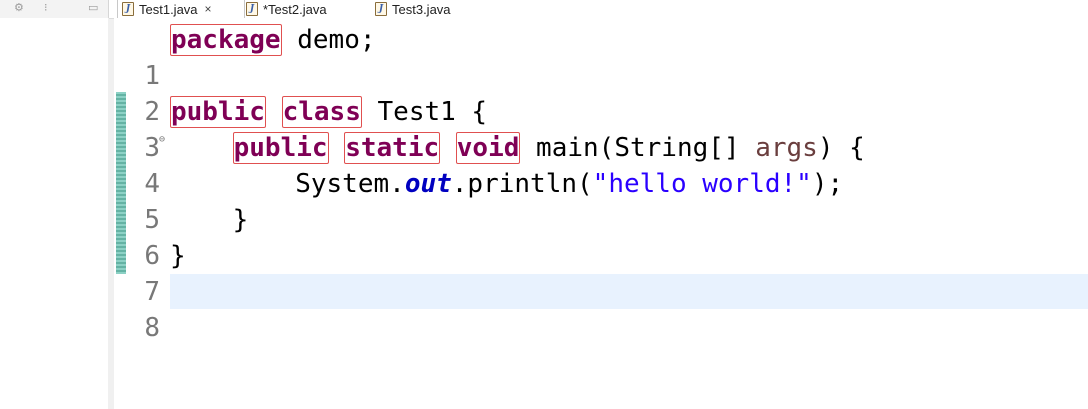 This screenshot has width=1088, height=409. What do you see at coordinates (19, 8) in the screenshot?
I see `gears-icon: ⚙` at bounding box center [19, 8].